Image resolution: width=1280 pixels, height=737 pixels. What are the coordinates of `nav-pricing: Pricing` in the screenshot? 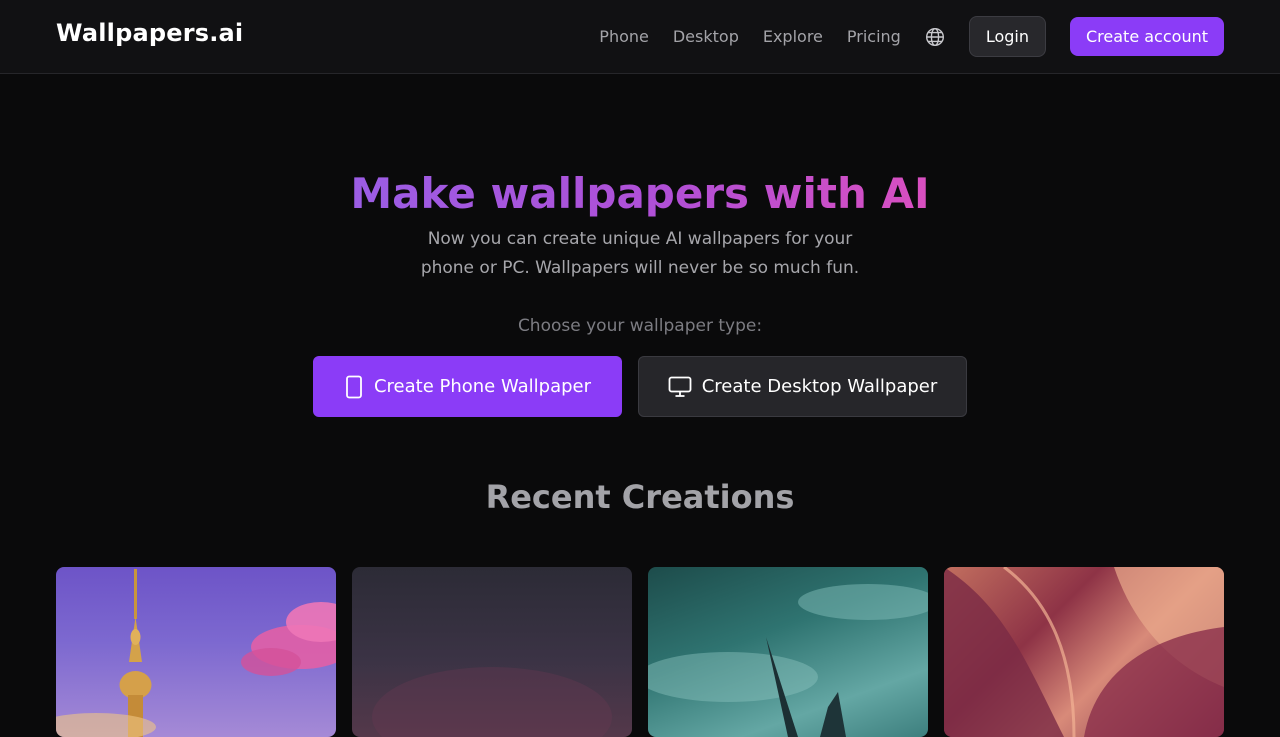 It's located at (874, 36).